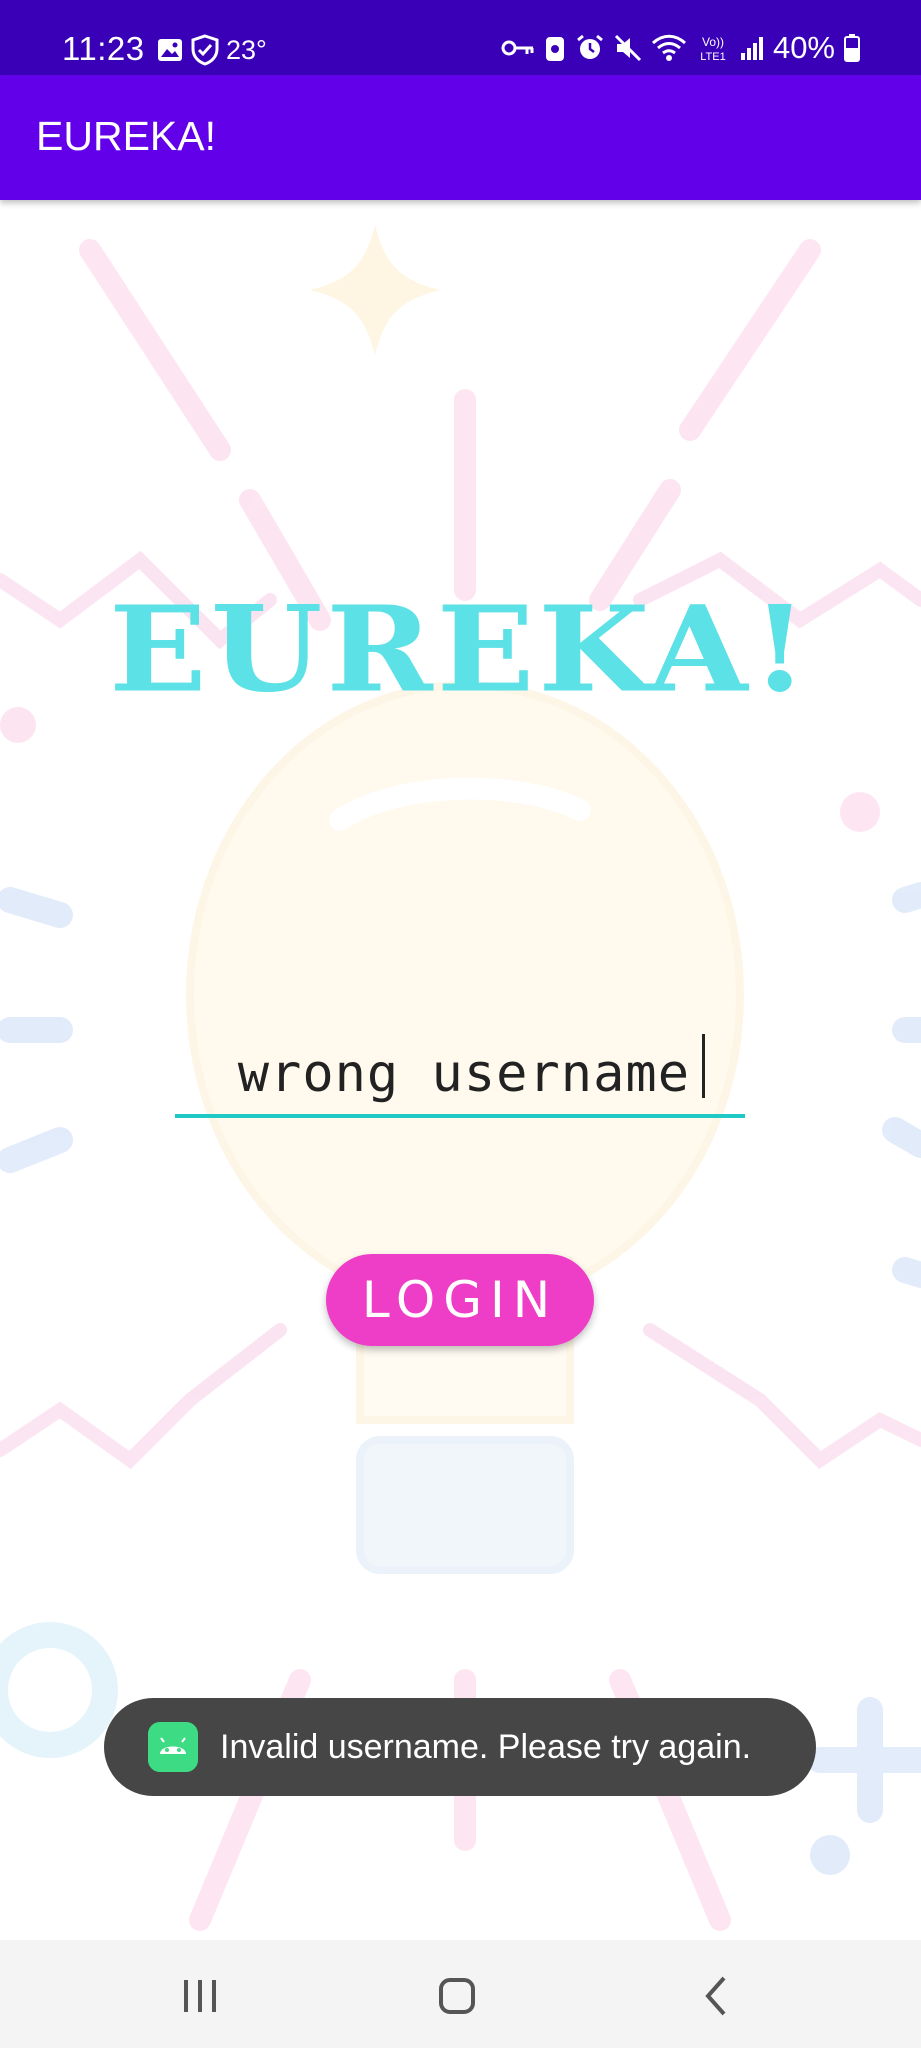  I want to click on login-button: LOGIN, so click(460, 1300).